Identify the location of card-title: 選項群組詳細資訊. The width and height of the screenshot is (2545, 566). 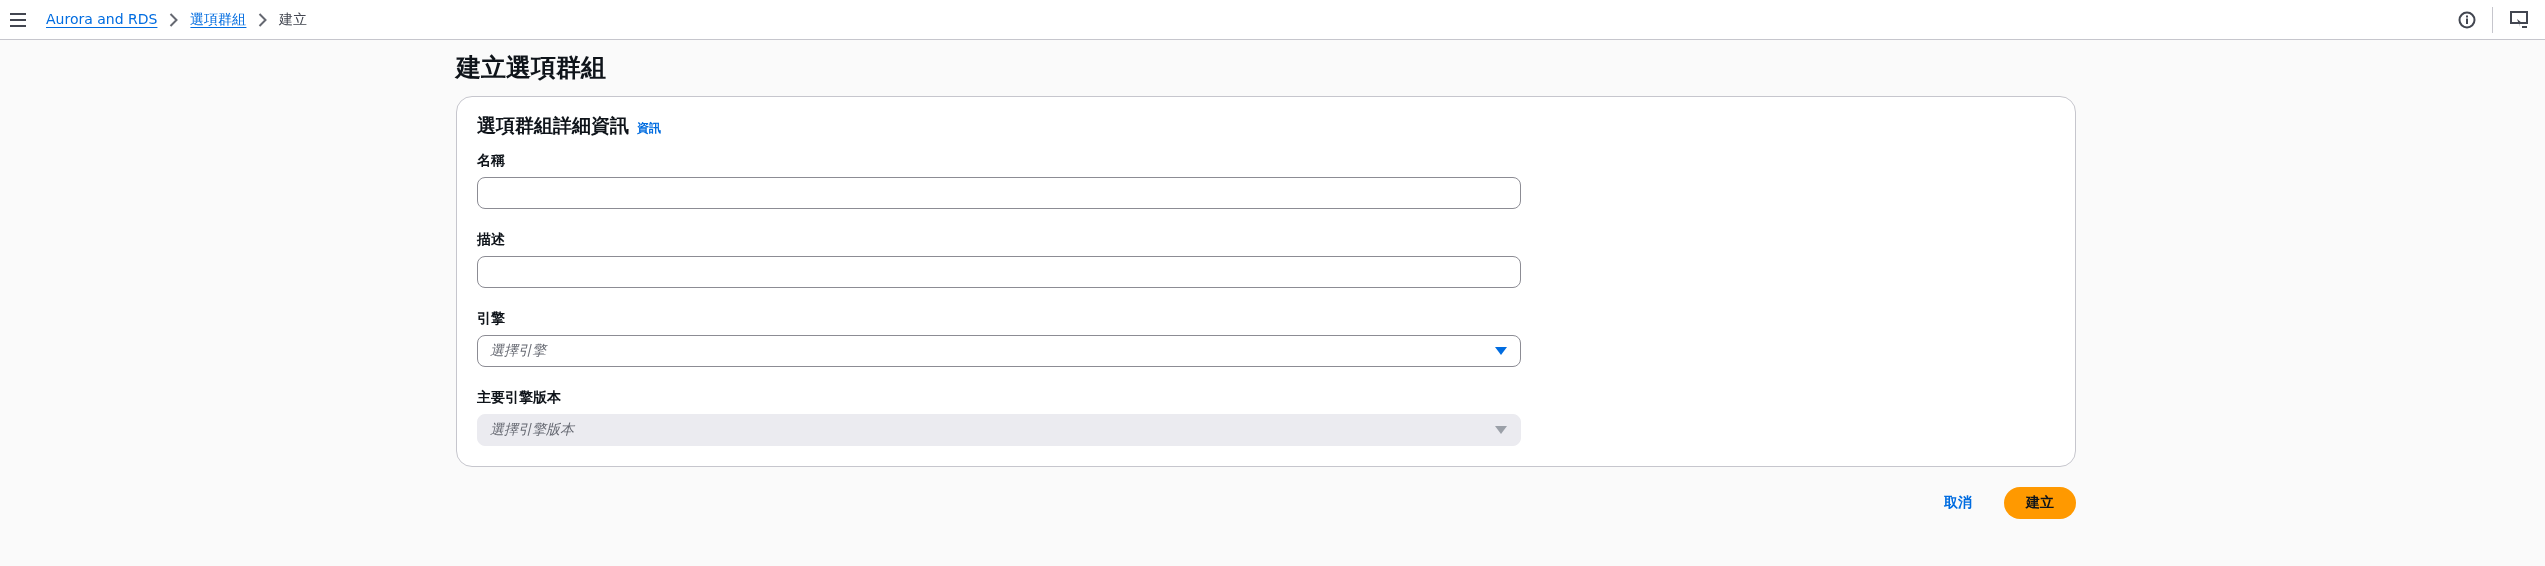
(553, 125).